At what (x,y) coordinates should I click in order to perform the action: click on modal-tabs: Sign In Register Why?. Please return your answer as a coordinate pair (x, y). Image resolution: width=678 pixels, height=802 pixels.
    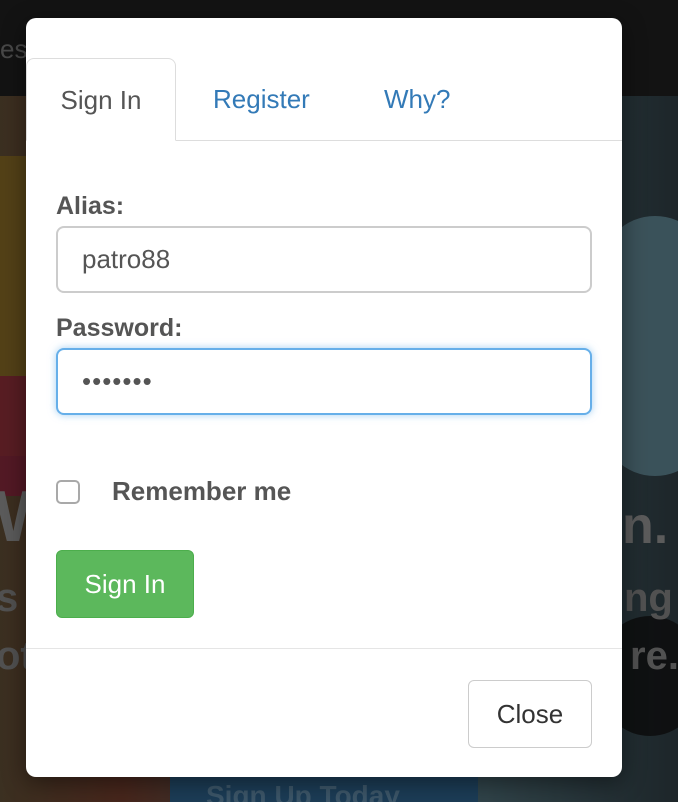
    Looking at the image, I should click on (324, 99).